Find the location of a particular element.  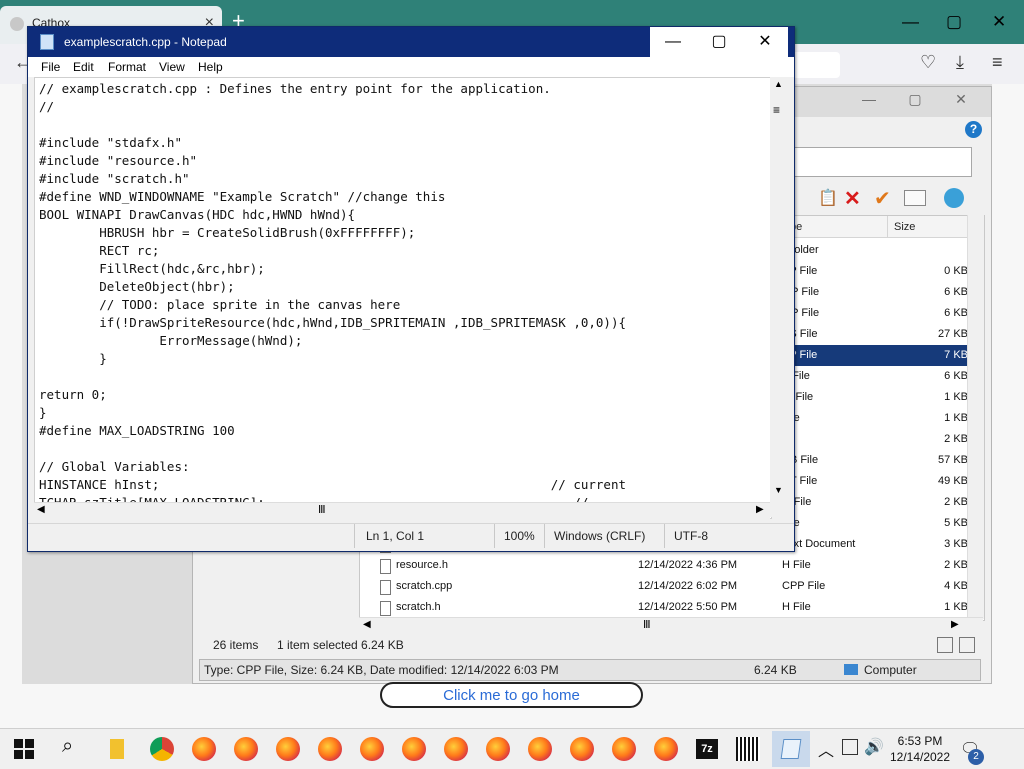

file-size: 49 KB is located at coordinates (953, 481).